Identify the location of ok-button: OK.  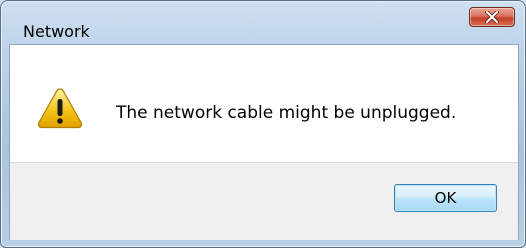
(445, 198).